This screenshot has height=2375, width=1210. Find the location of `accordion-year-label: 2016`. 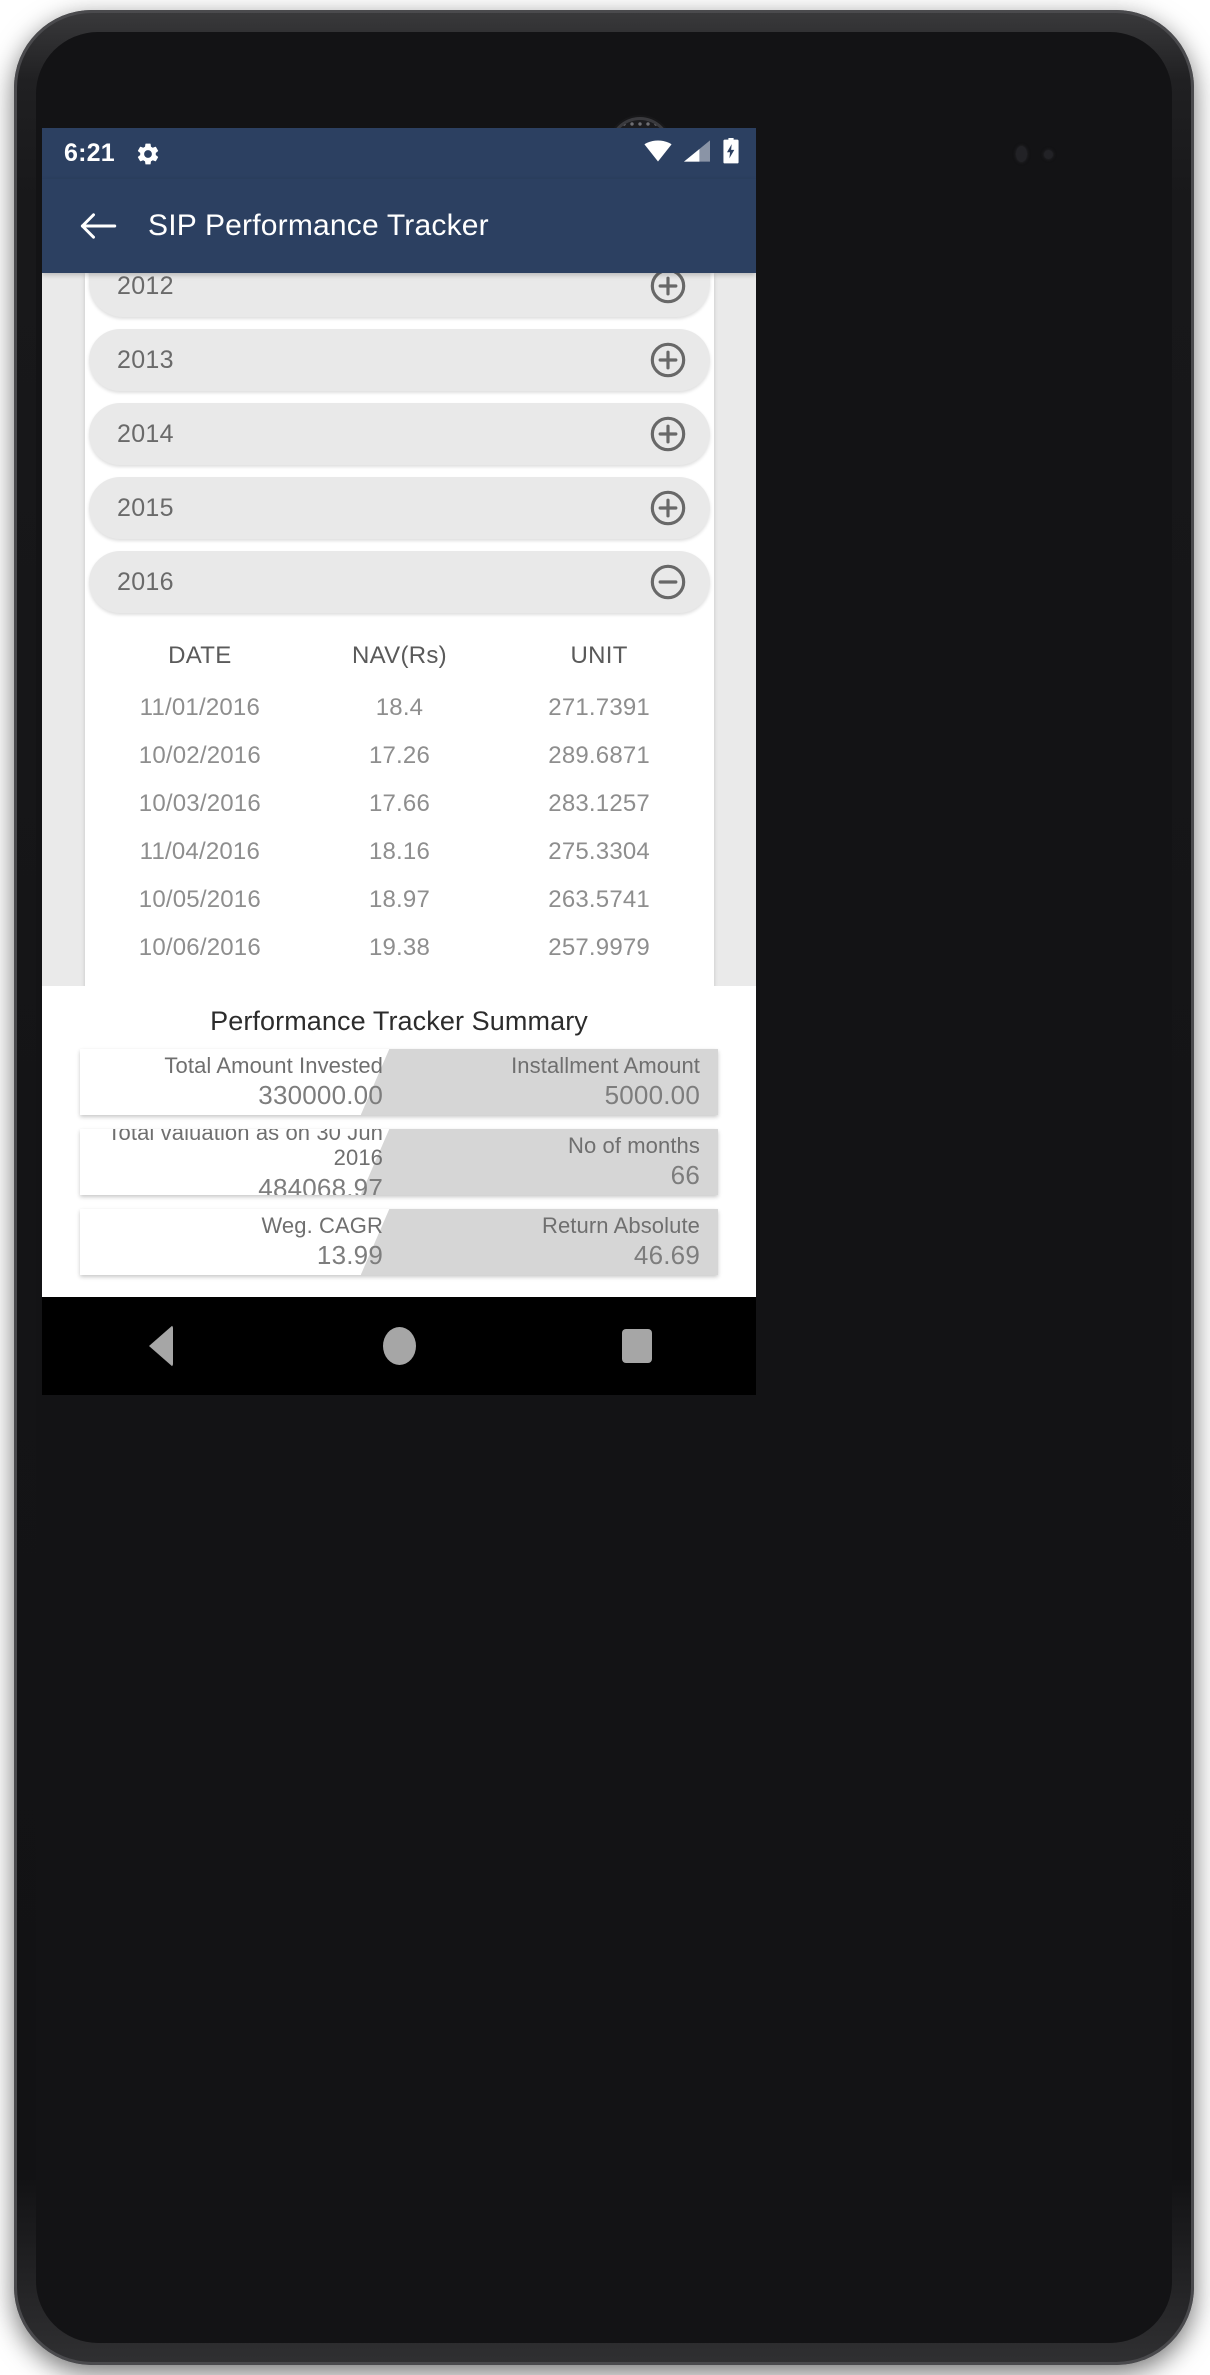

accordion-year-label: 2016 is located at coordinates (145, 581).